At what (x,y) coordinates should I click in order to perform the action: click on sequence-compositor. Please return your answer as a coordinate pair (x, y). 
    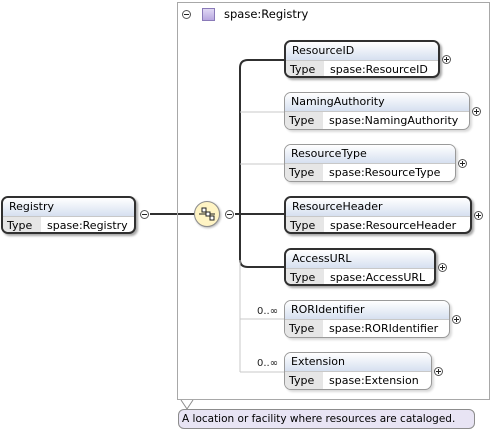
    Looking at the image, I should click on (207, 214).